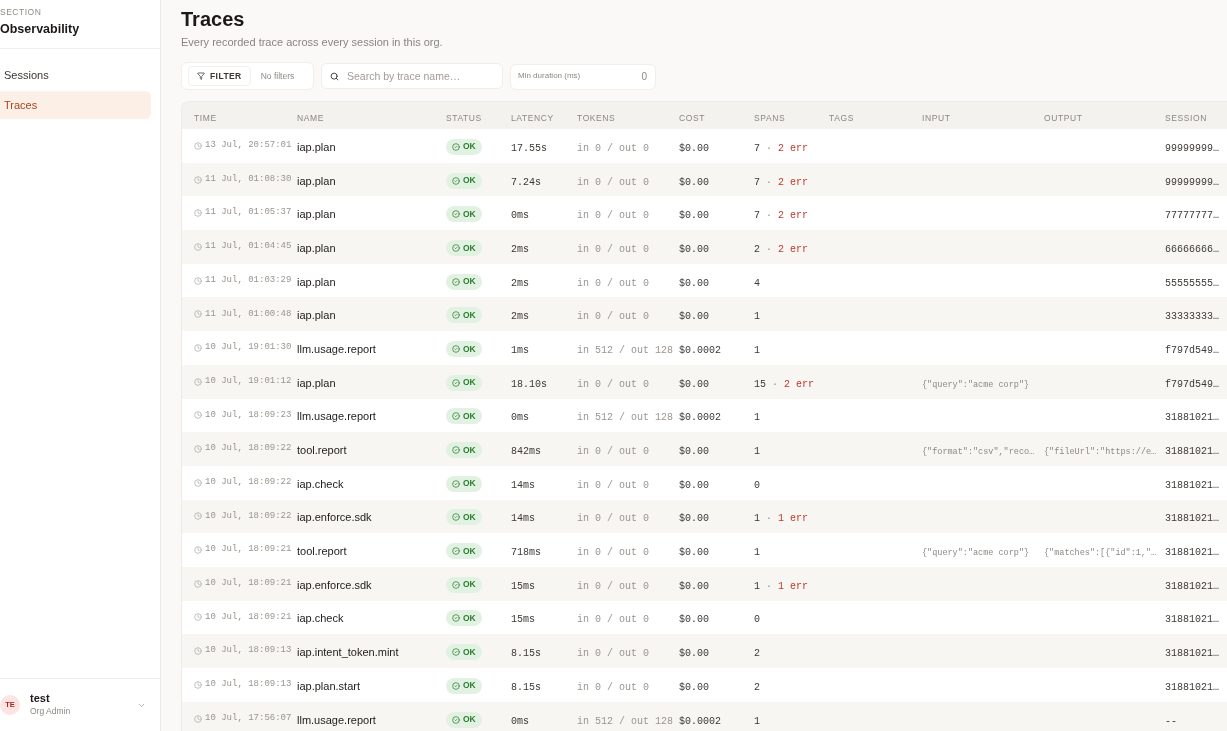 This screenshot has height=731, width=1227. I want to click on nav-item: Traces, so click(75, 105).